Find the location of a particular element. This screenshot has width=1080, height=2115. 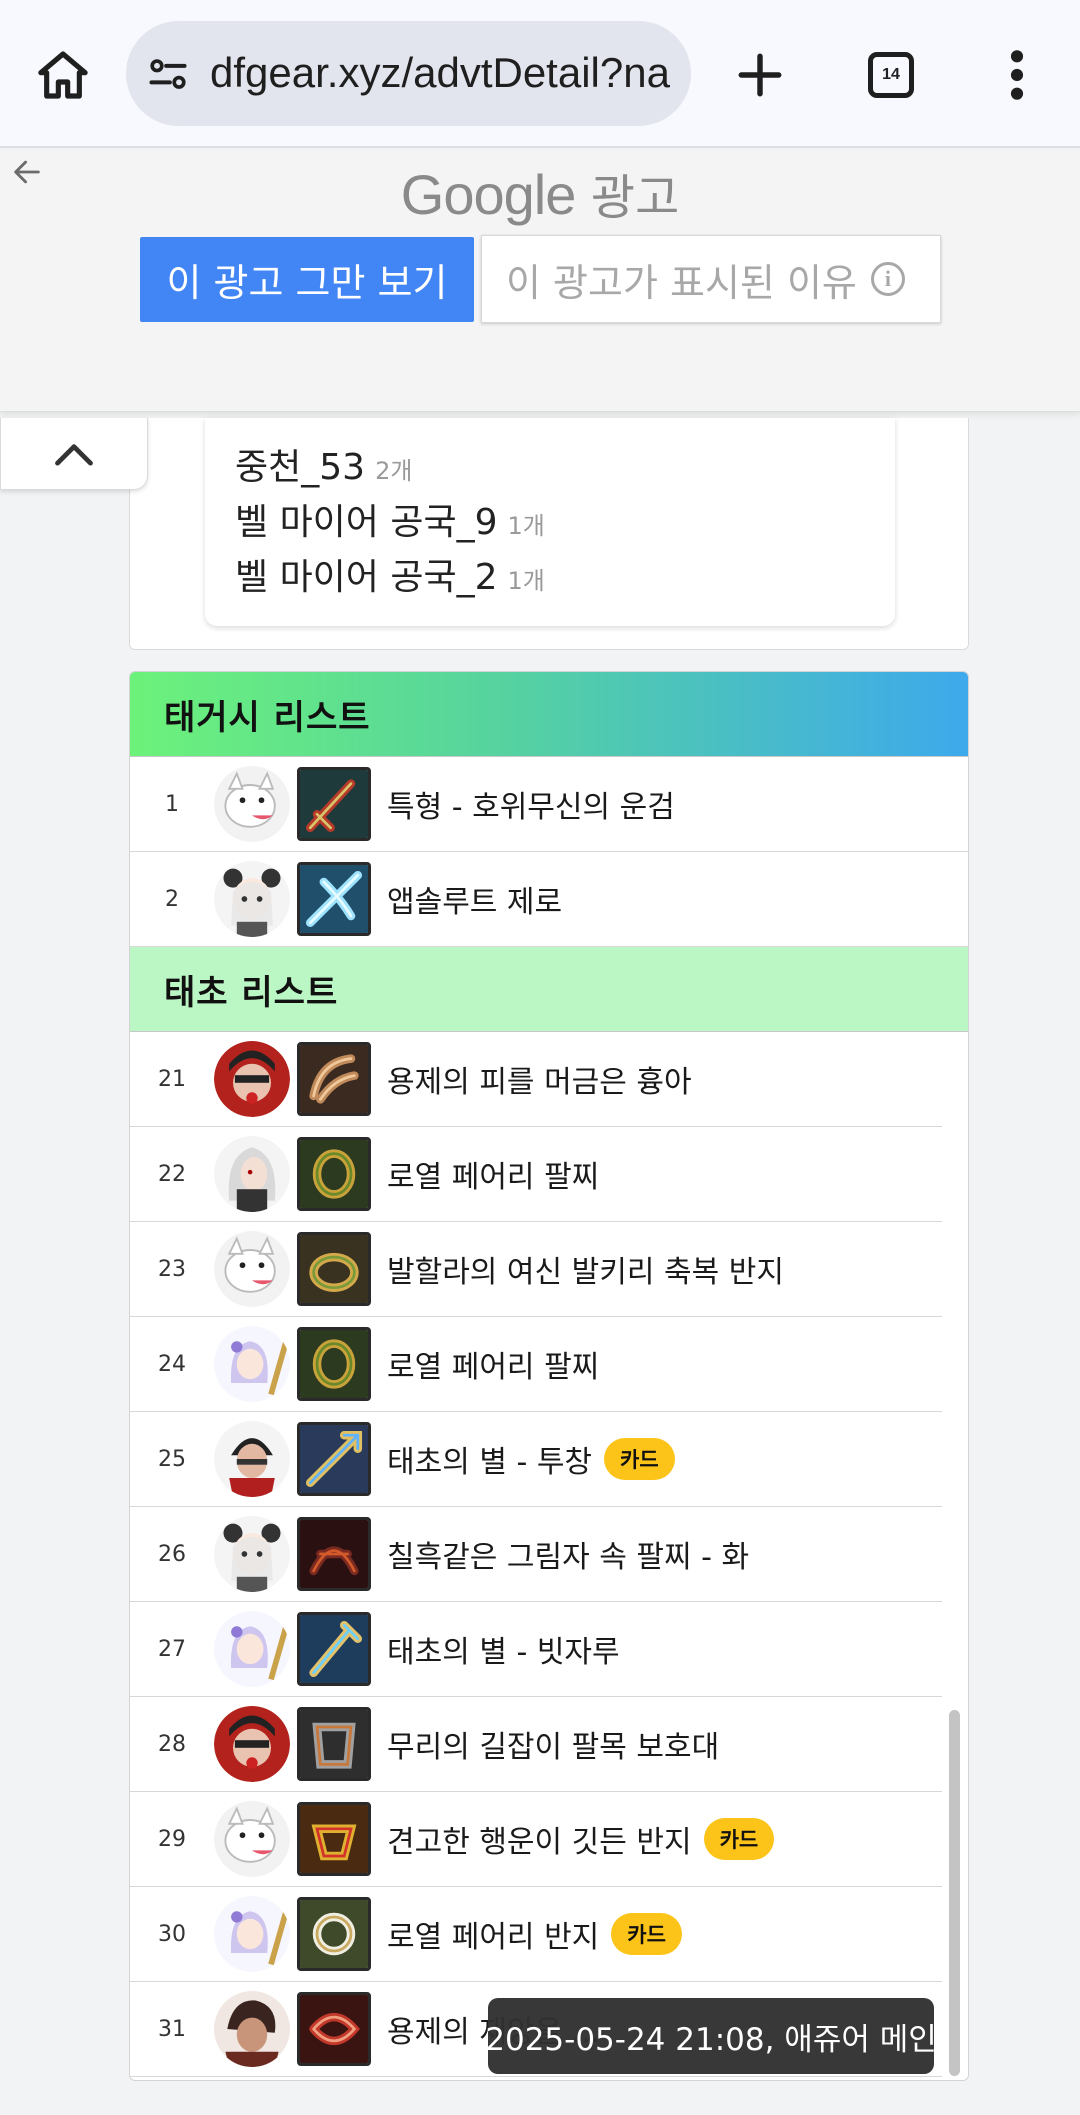

home-icon is located at coordinates (63, 75).